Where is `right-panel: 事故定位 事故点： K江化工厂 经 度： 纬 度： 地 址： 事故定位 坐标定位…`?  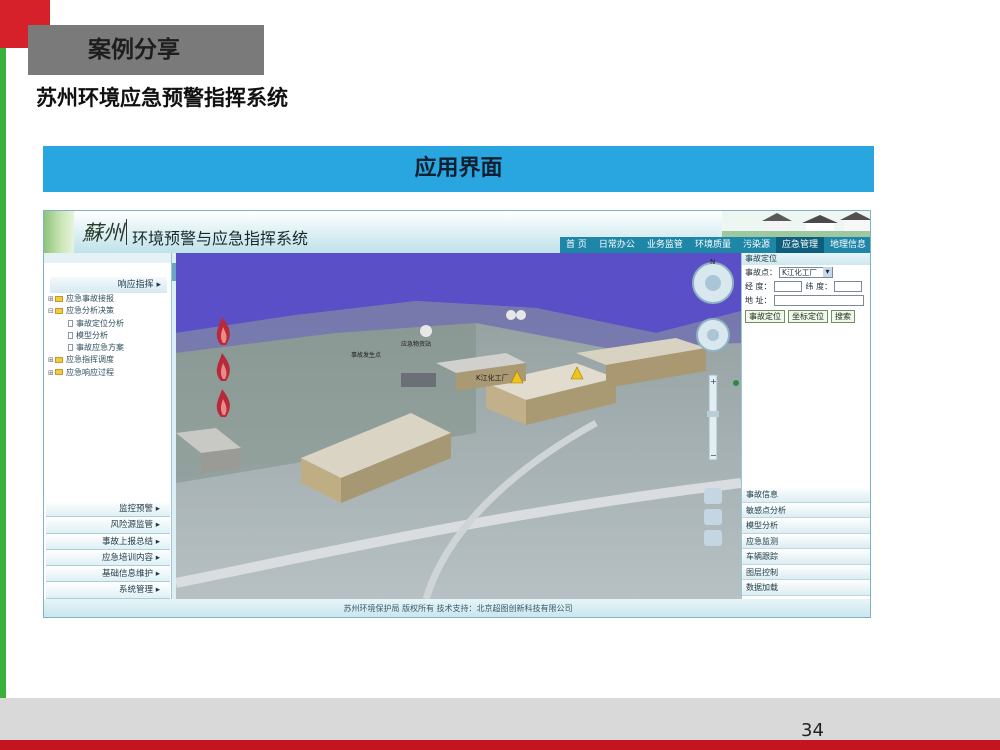
right-panel: 事故定位 事故点： K江化工厂 经 度： 纬 度： 地 址： 事故定位 坐标定位… is located at coordinates (805, 426).